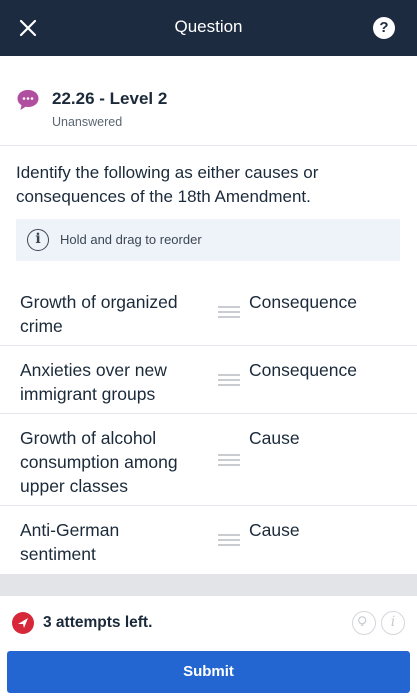 The image size is (417, 700). What do you see at coordinates (110, 98) in the screenshot?
I see `question-level: 22.26 - Level 2` at bounding box center [110, 98].